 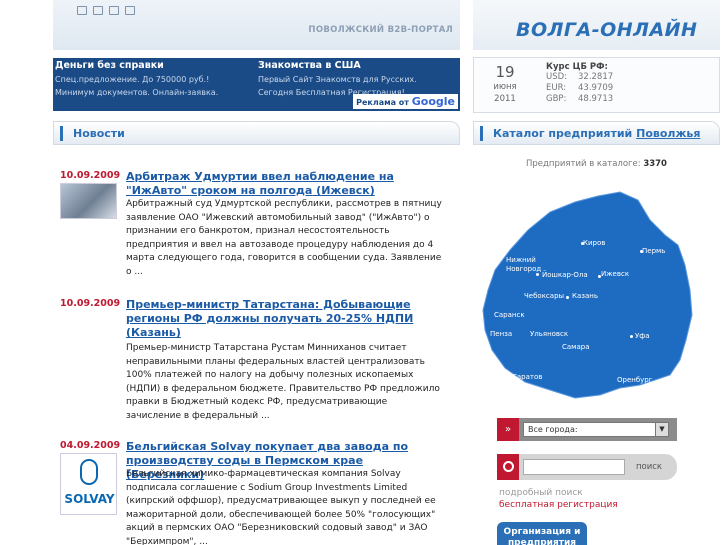 What do you see at coordinates (596, 429) in the screenshot?
I see `city-select: Все города: ▼` at bounding box center [596, 429].